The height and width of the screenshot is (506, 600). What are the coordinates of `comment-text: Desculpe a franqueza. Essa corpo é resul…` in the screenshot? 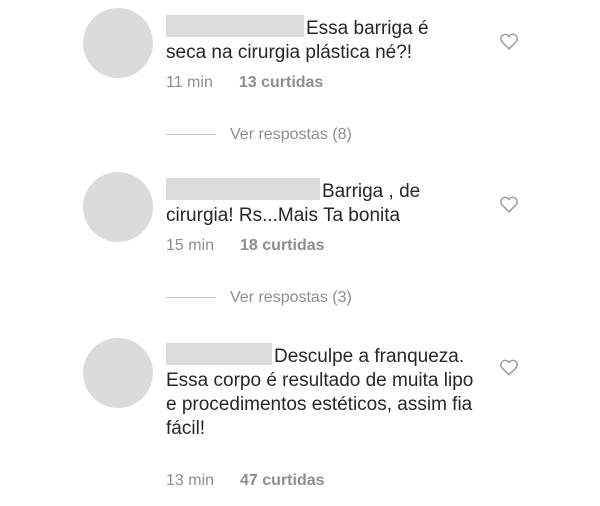 It's located at (321, 392).